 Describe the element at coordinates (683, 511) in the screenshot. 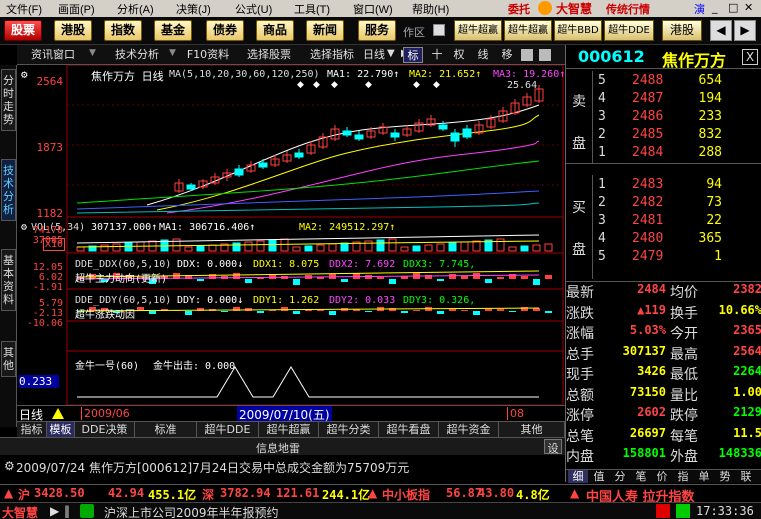

I see `status-connect-icon` at that location.